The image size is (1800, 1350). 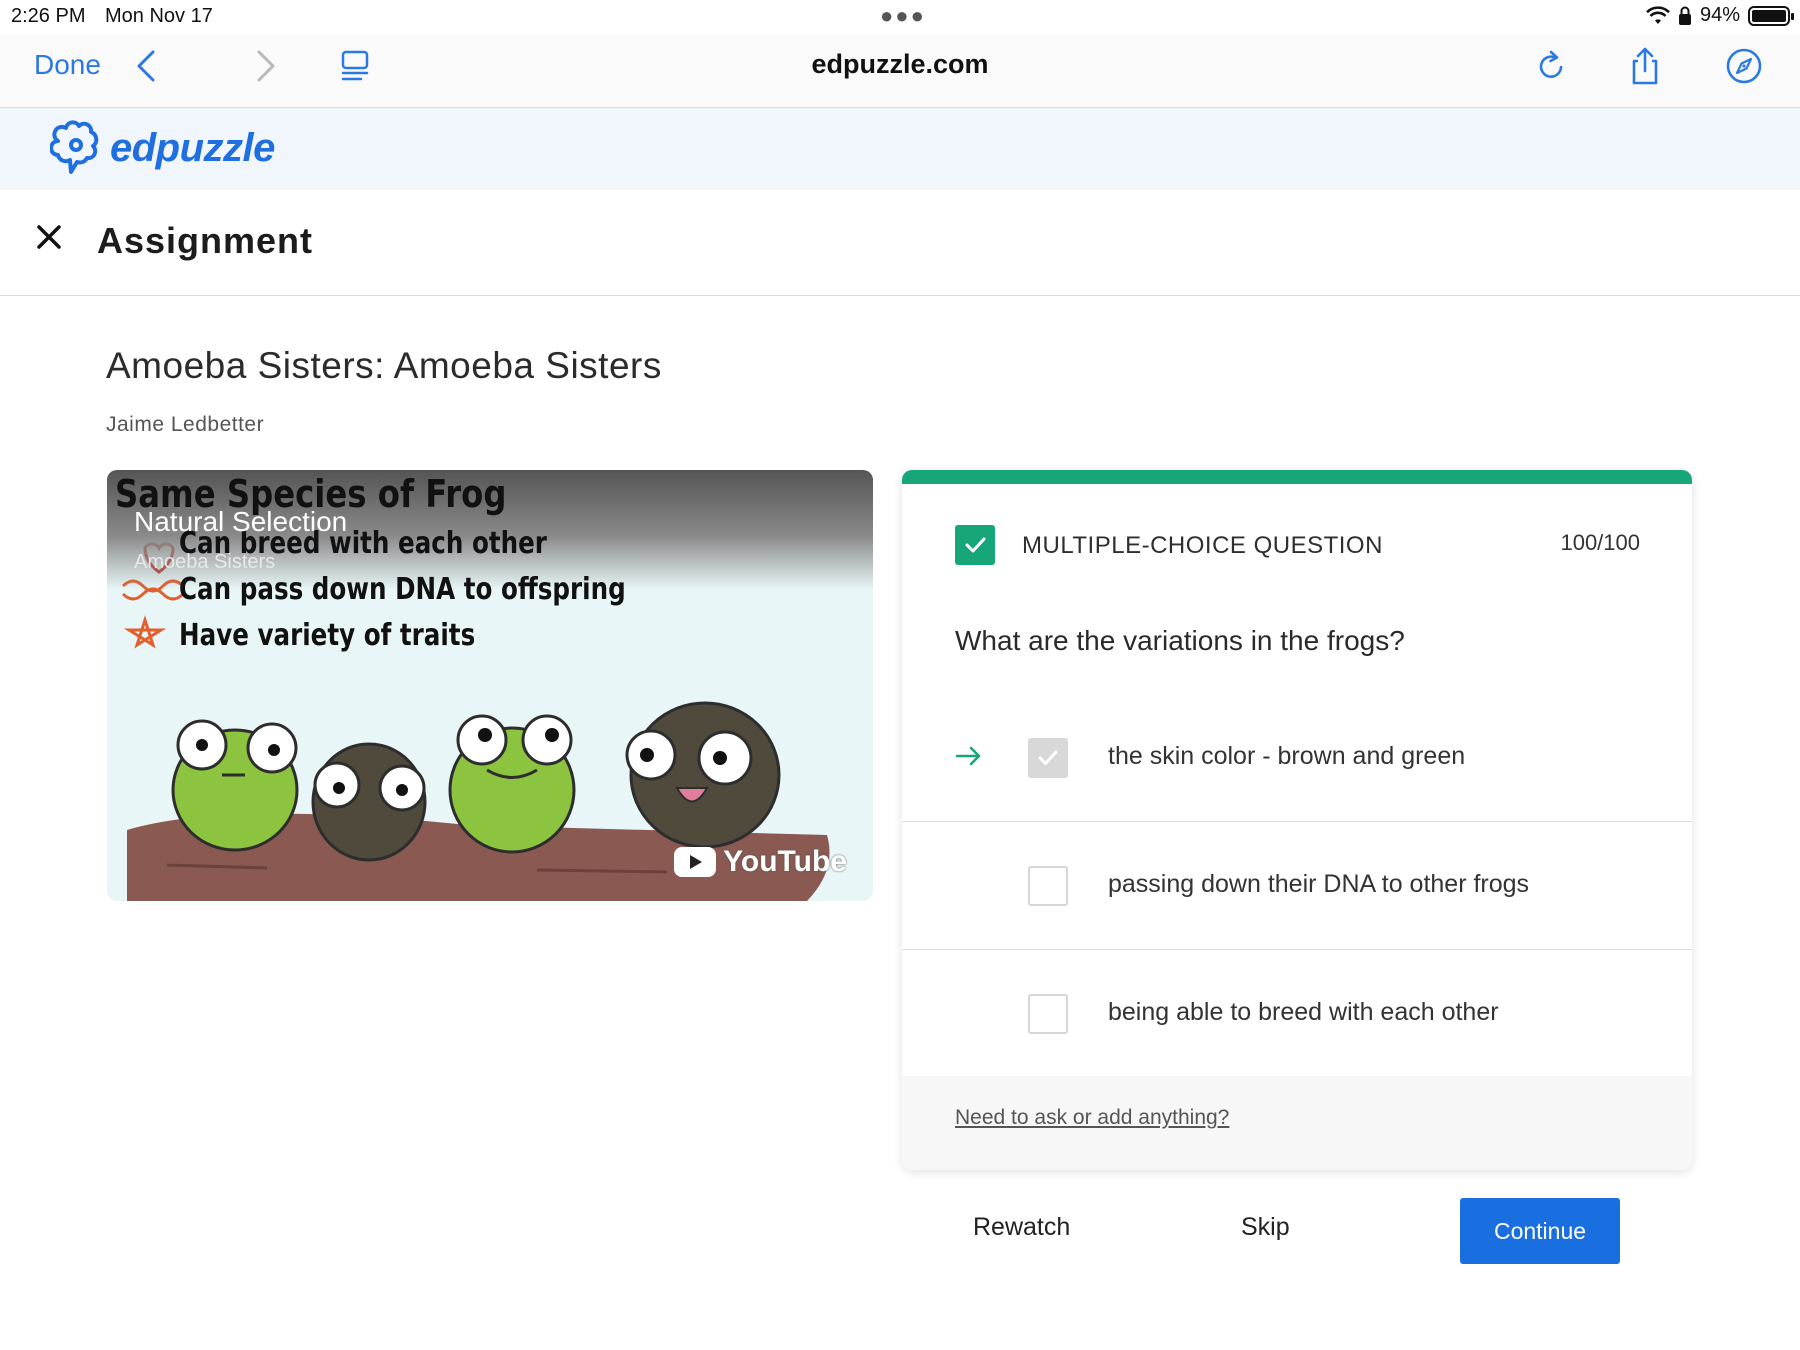 I want to click on video-overlay-title: Natural Selection, so click(x=241, y=521).